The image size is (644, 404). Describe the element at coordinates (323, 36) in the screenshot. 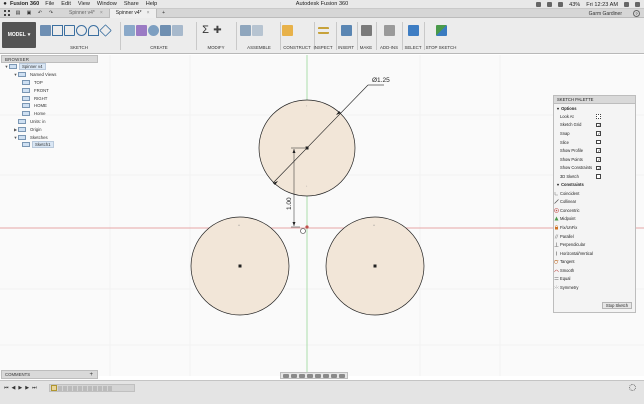

I see `inspect-group: INSPECT` at that location.